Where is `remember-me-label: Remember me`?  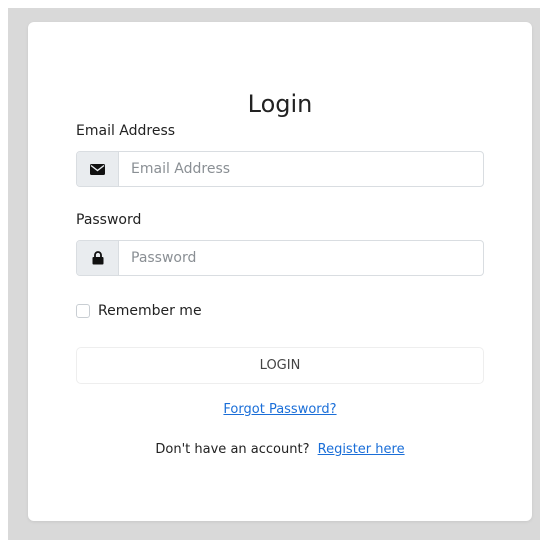 remember-me-label: Remember me is located at coordinates (150, 311).